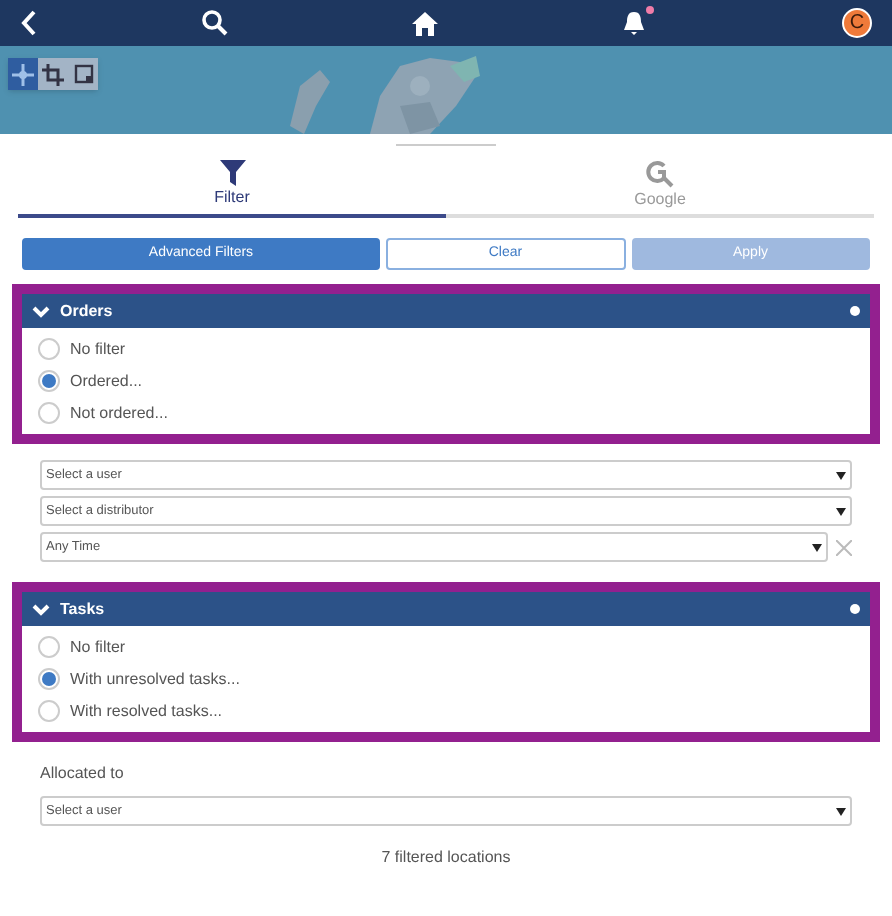 Image resolution: width=892 pixels, height=916 pixels. I want to click on home-icon, so click(425, 23).